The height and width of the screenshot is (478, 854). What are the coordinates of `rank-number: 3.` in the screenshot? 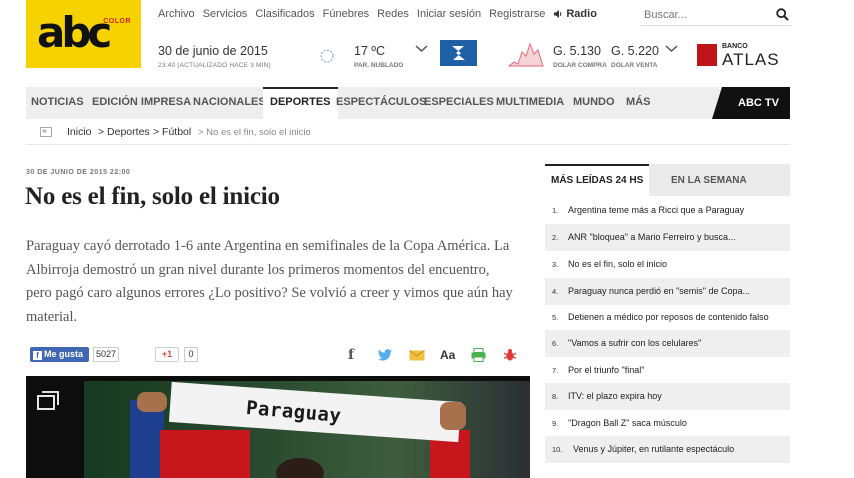 It's located at (555, 264).